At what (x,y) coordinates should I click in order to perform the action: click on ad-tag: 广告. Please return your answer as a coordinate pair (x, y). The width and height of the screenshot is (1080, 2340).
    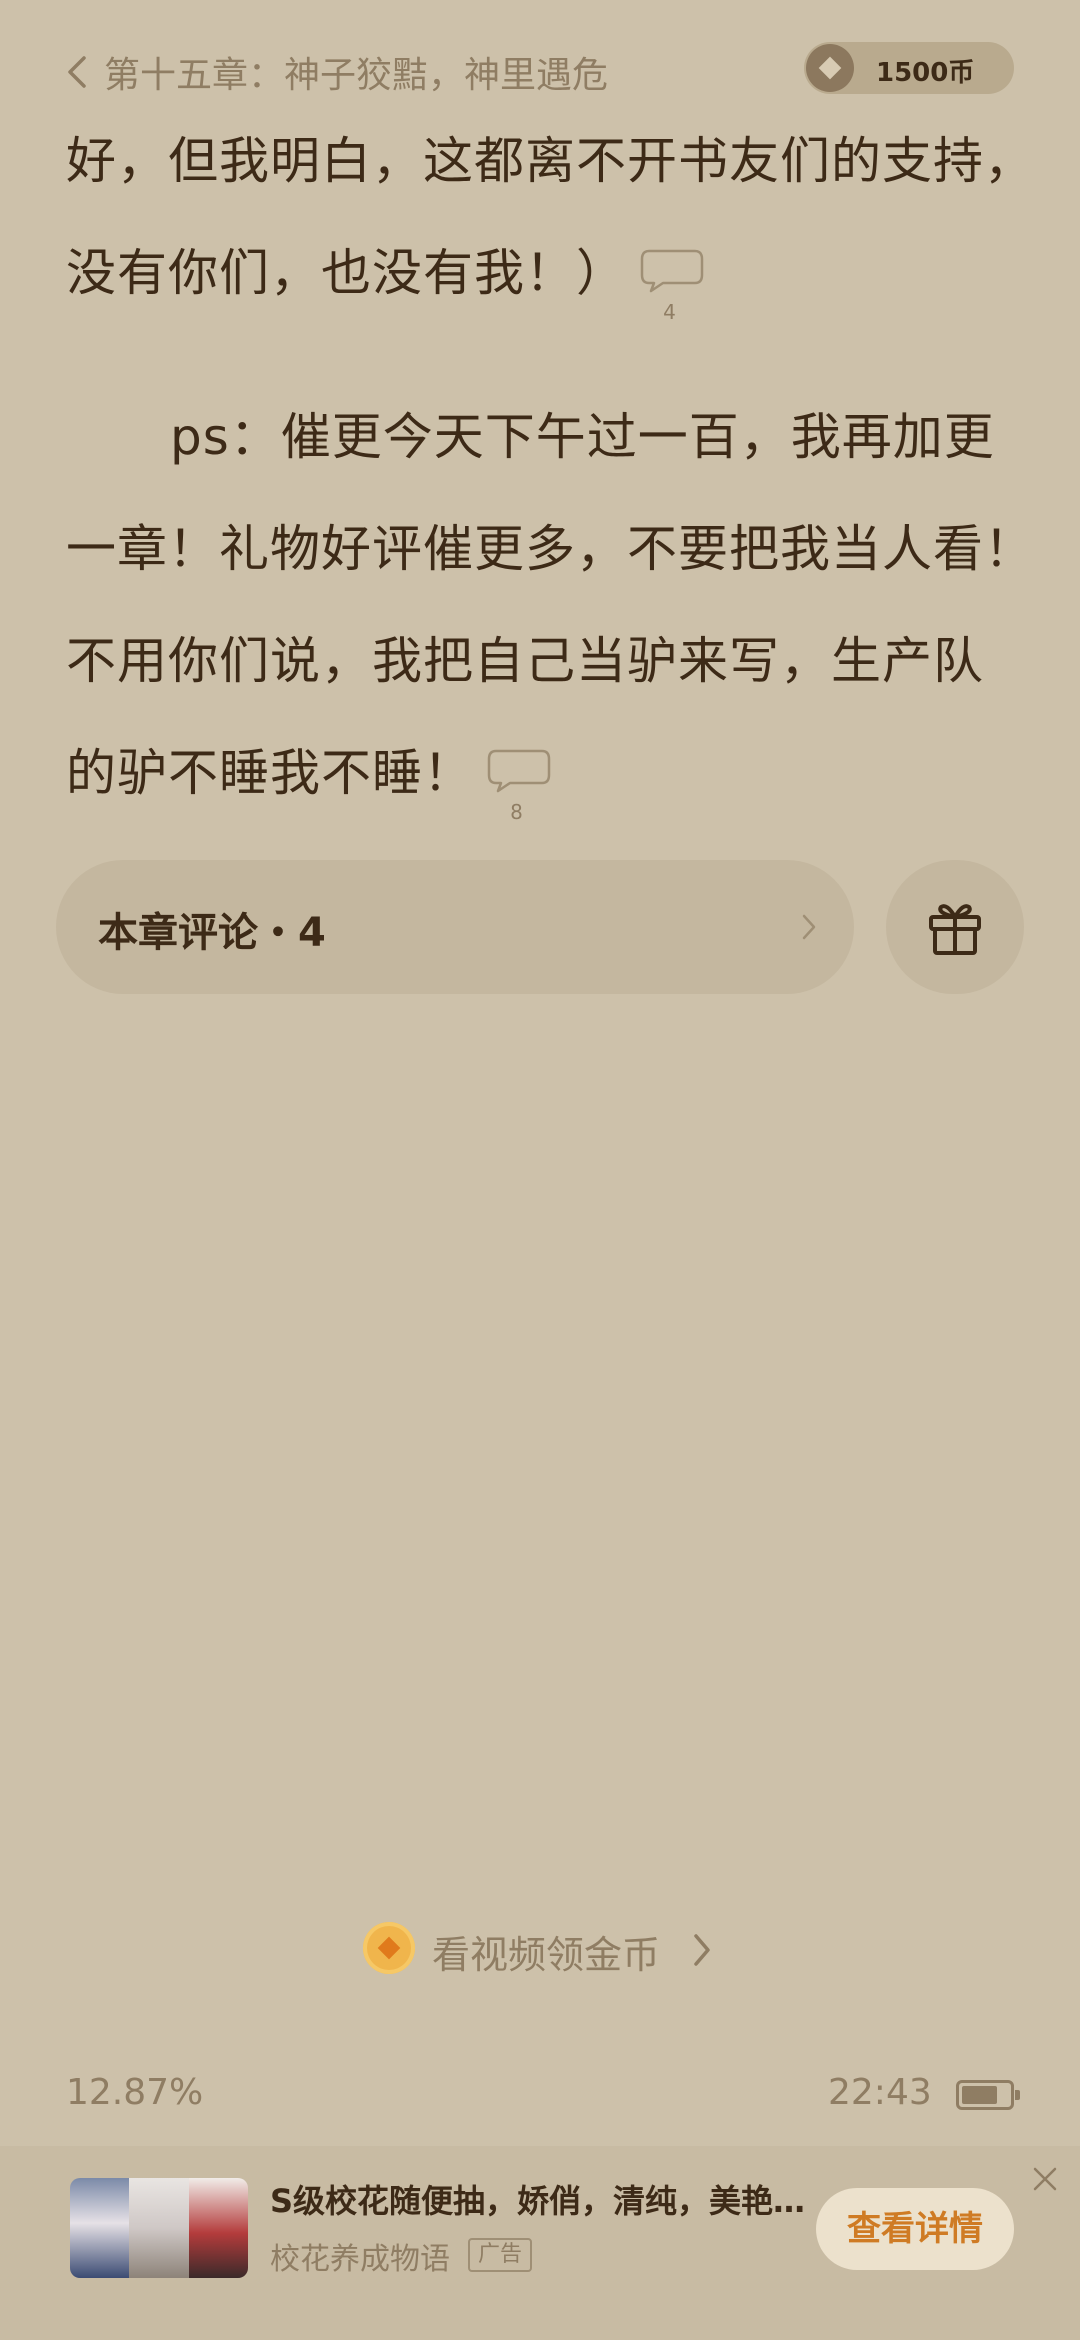
    Looking at the image, I should click on (500, 2255).